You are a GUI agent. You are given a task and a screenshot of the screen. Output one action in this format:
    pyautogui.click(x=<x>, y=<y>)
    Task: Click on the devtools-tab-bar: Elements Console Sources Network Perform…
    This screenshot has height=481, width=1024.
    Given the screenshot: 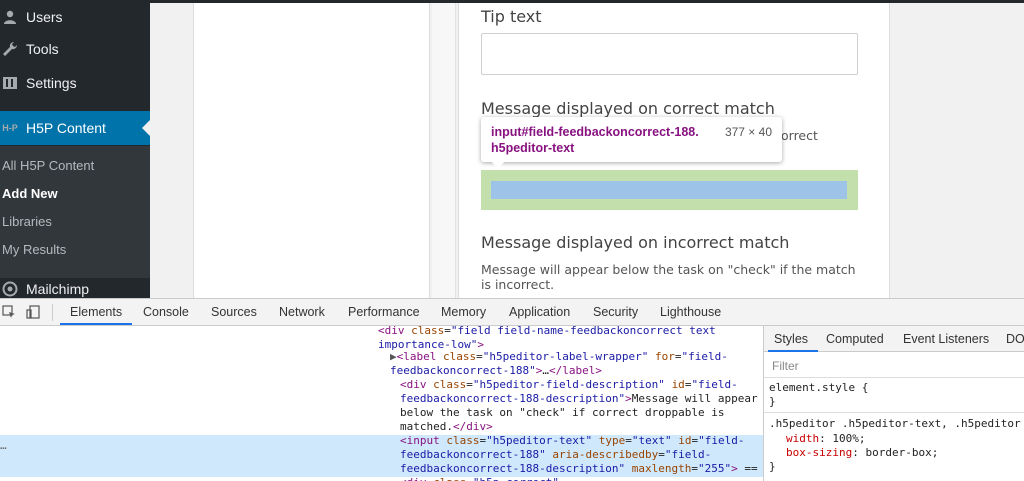 What is the action you would take?
    pyautogui.click(x=512, y=312)
    